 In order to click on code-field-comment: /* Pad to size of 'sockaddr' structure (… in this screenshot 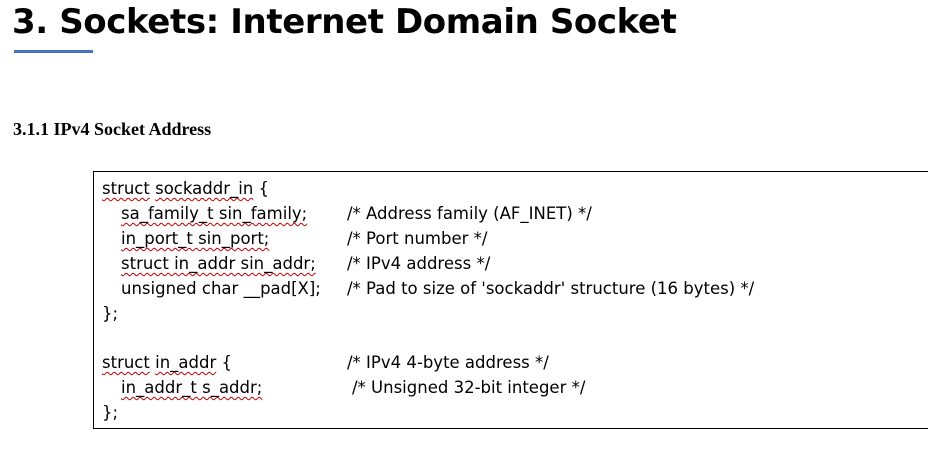, I will do `click(551, 288)`.